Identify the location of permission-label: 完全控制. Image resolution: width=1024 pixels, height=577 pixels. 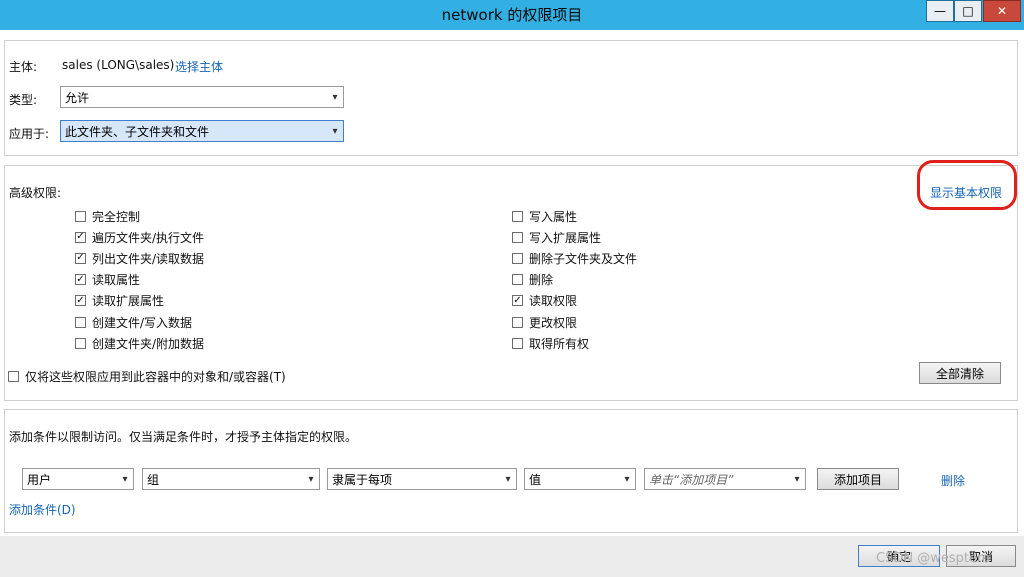
(116, 216).